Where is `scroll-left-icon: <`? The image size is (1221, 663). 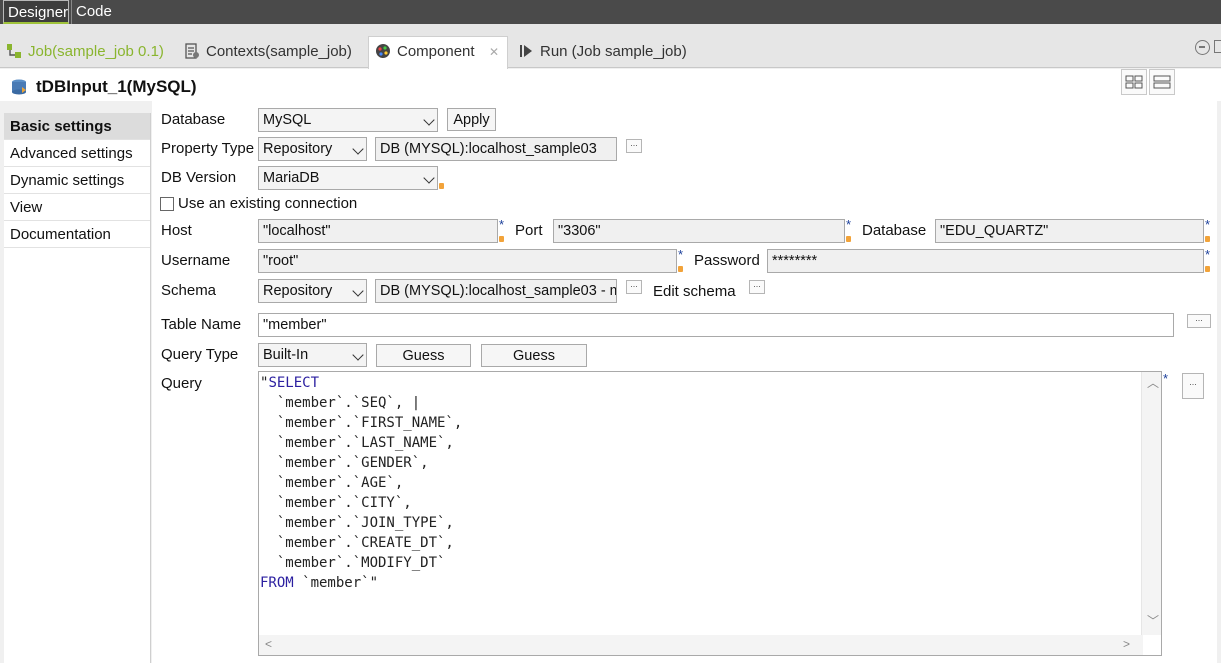 scroll-left-icon: < is located at coordinates (268, 644).